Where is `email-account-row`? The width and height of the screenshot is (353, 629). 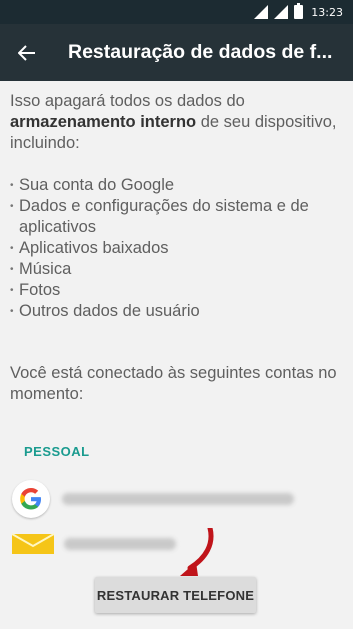
email-account-row is located at coordinates (94, 544).